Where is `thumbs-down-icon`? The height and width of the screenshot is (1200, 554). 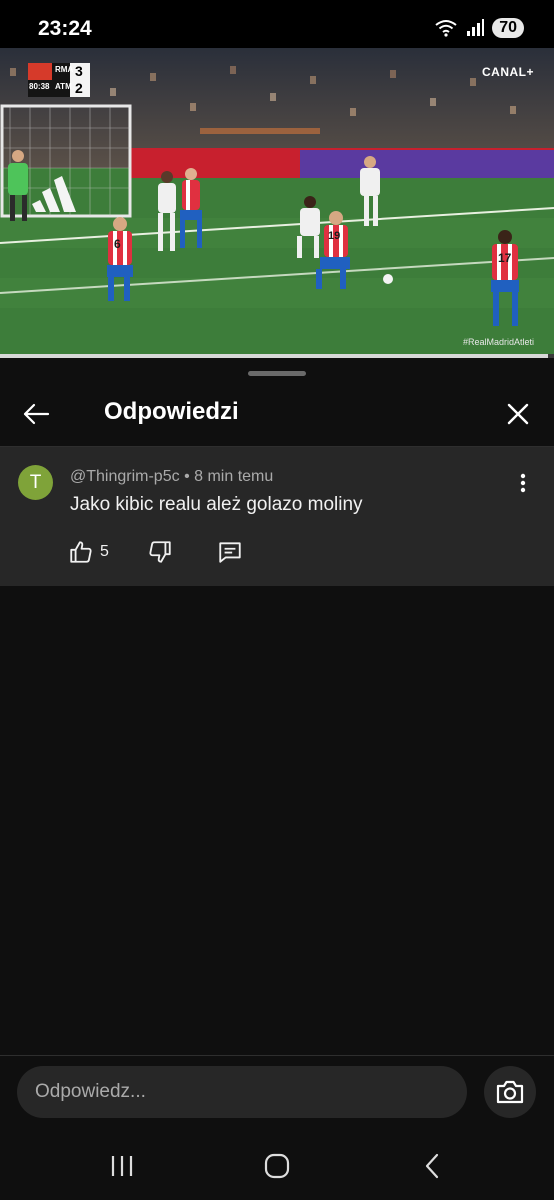
thumbs-down-icon is located at coordinates (160, 552).